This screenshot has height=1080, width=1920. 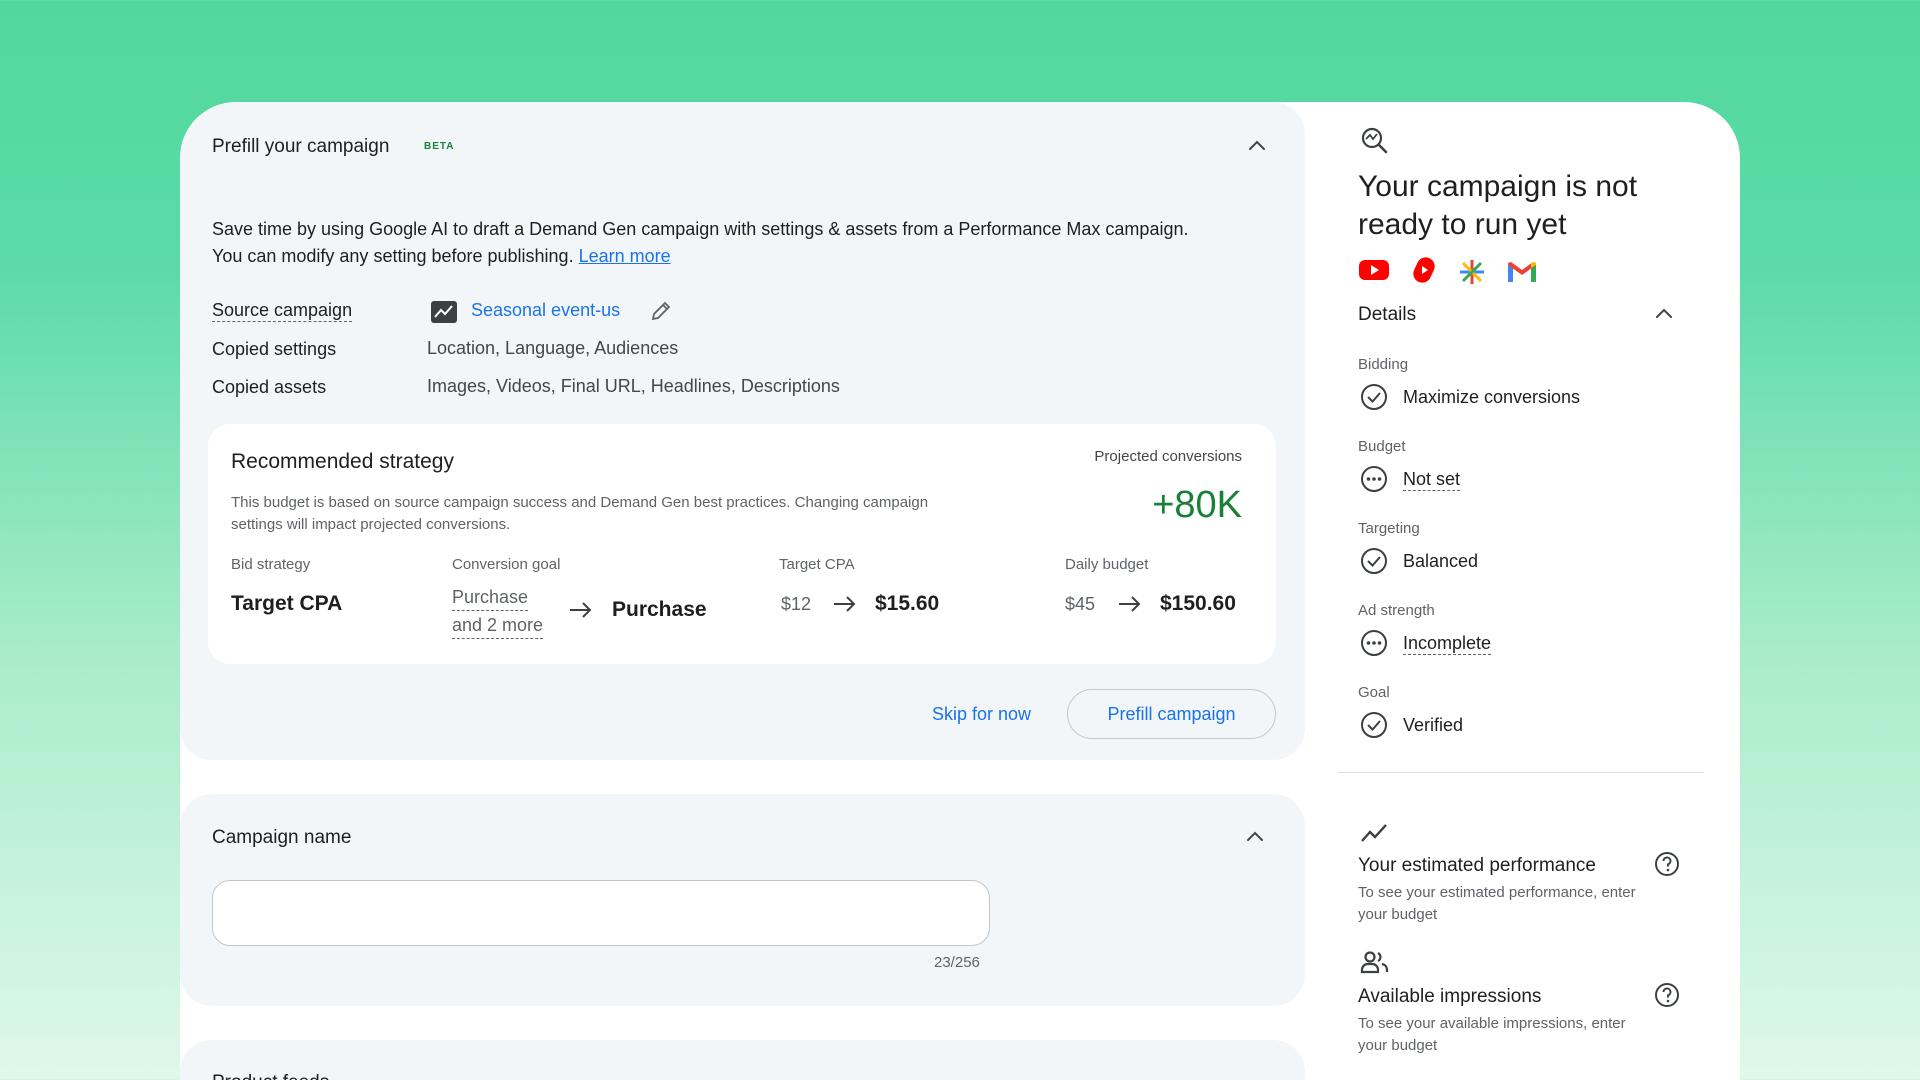 What do you see at coordinates (1424, 270) in the screenshot?
I see `shorts-icon` at bounding box center [1424, 270].